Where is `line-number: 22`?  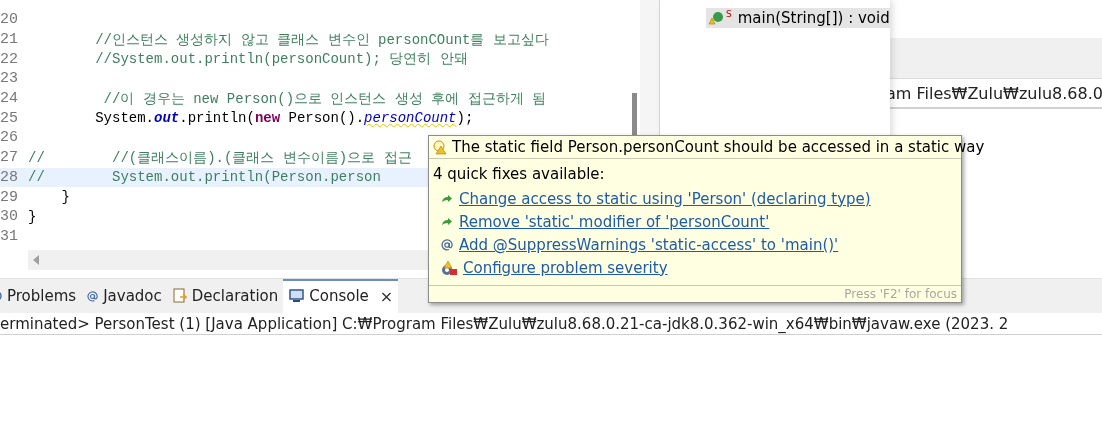 line-number: 22 is located at coordinates (9, 59).